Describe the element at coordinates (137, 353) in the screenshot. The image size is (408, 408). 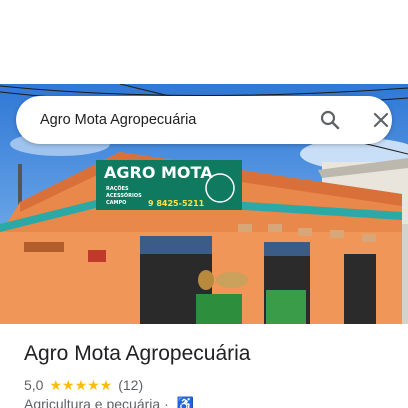
I see `place-title: Agro Mota Agropecuária` at that location.